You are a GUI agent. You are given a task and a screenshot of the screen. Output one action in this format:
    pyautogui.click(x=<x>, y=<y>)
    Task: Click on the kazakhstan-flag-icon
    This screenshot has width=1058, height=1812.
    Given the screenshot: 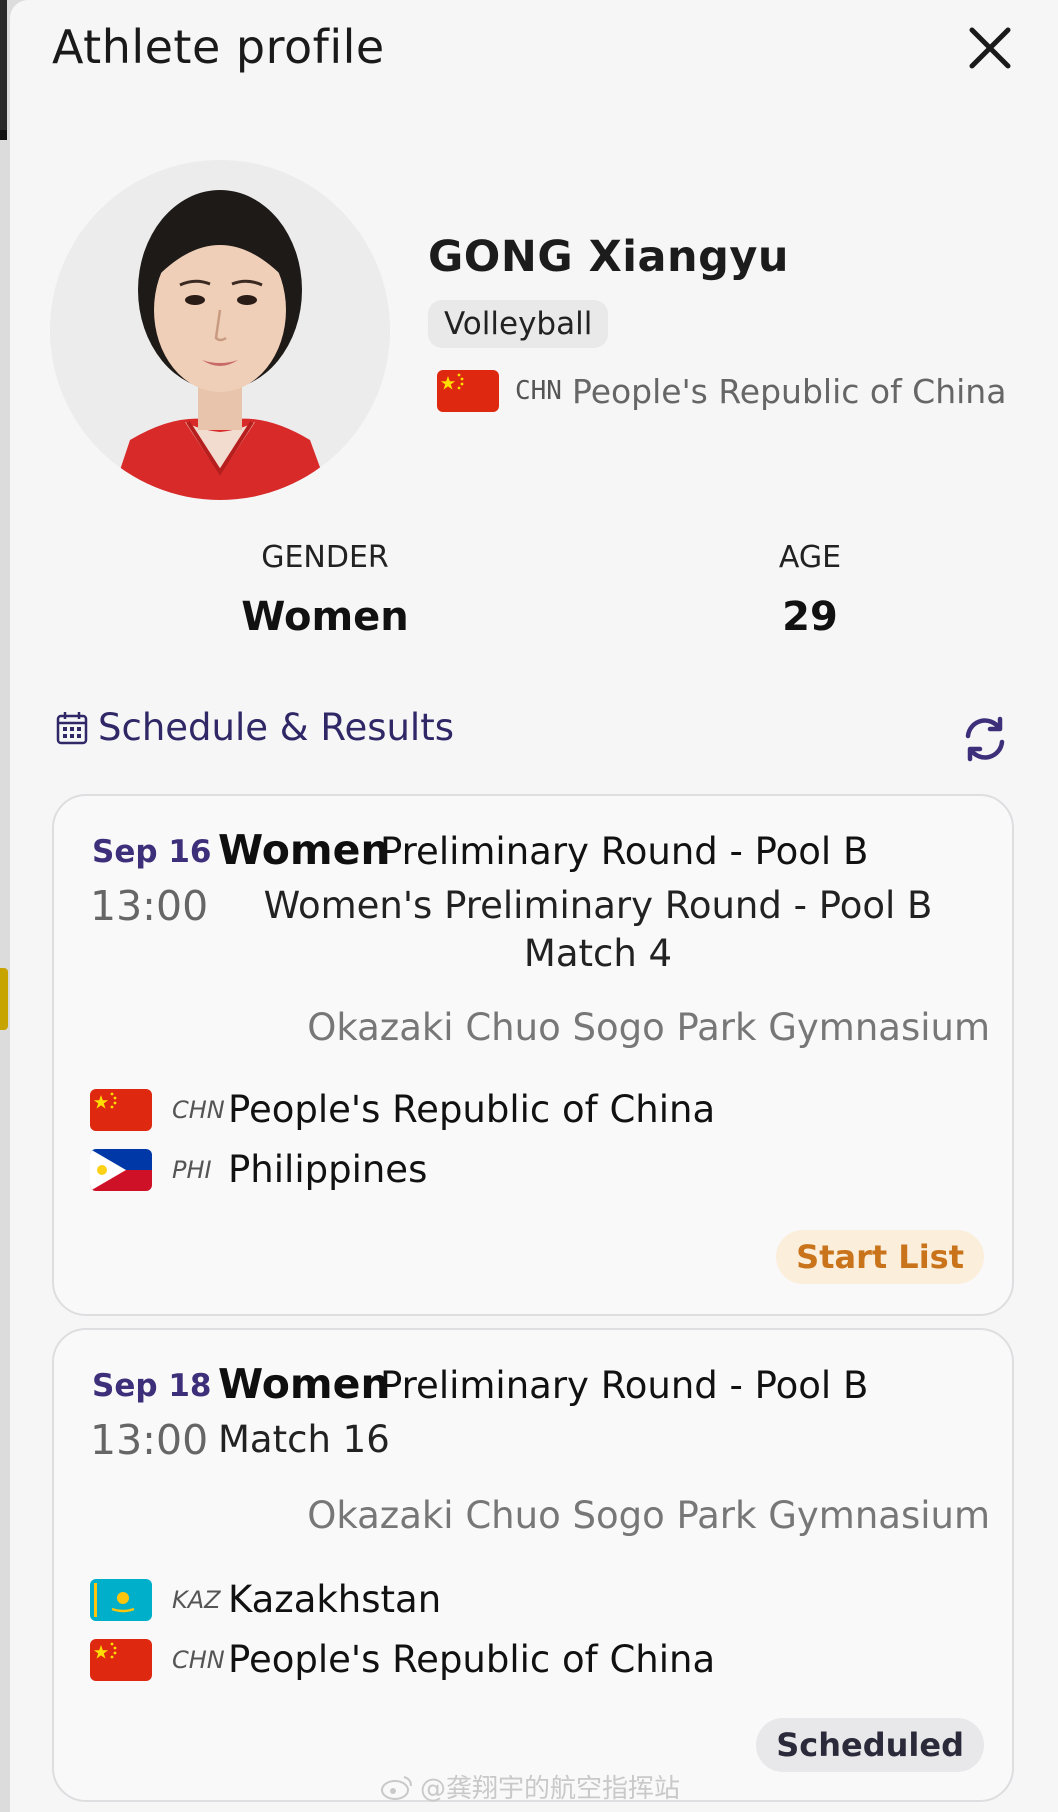 What is the action you would take?
    pyautogui.click(x=121, y=1599)
    